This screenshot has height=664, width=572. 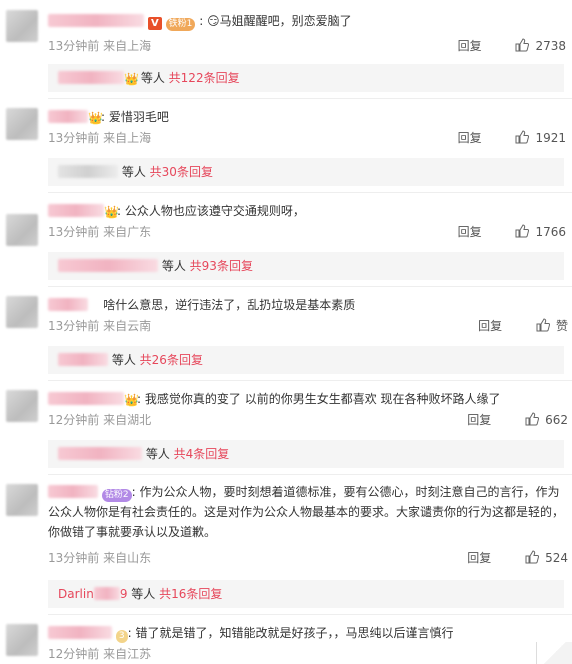 What do you see at coordinates (550, 138) in the screenshot?
I see `like-count: 1921` at bounding box center [550, 138].